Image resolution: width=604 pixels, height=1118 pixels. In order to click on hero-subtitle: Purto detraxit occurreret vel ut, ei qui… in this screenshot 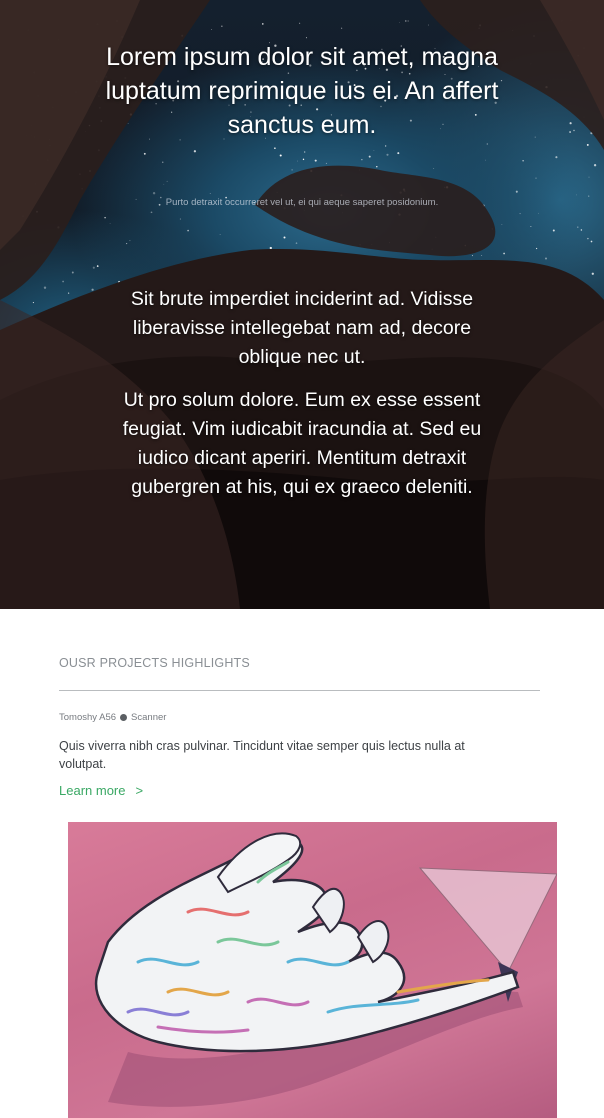, I will do `click(302, 202)`.